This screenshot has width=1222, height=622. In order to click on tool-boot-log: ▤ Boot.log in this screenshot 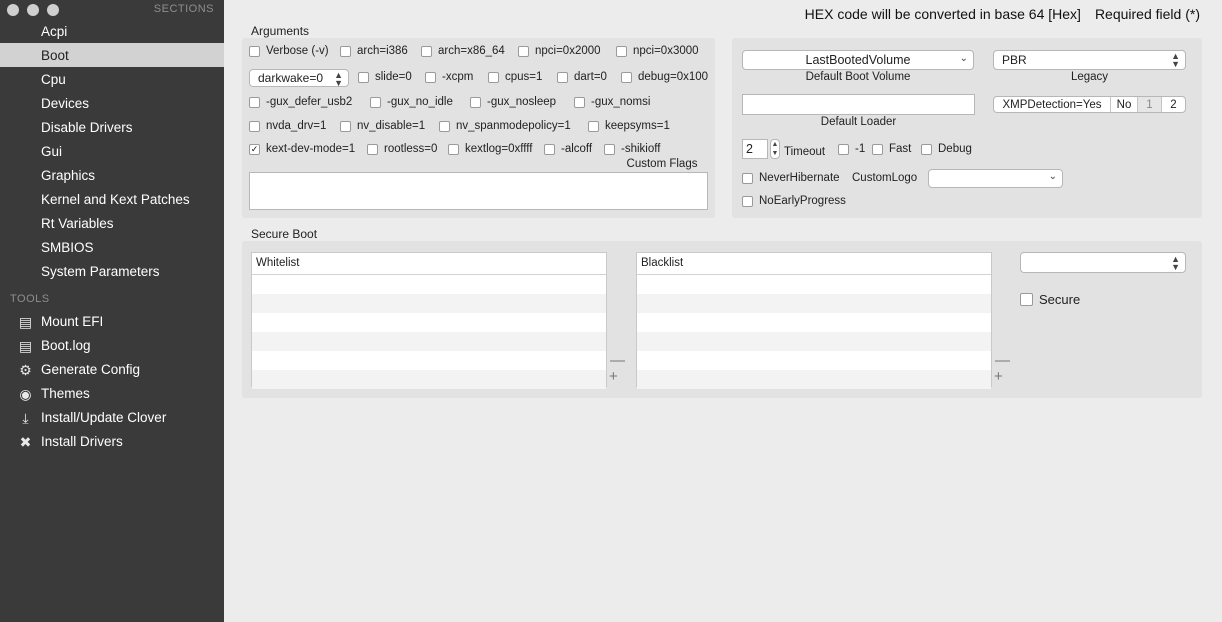, I will do `click(112, 345)`.